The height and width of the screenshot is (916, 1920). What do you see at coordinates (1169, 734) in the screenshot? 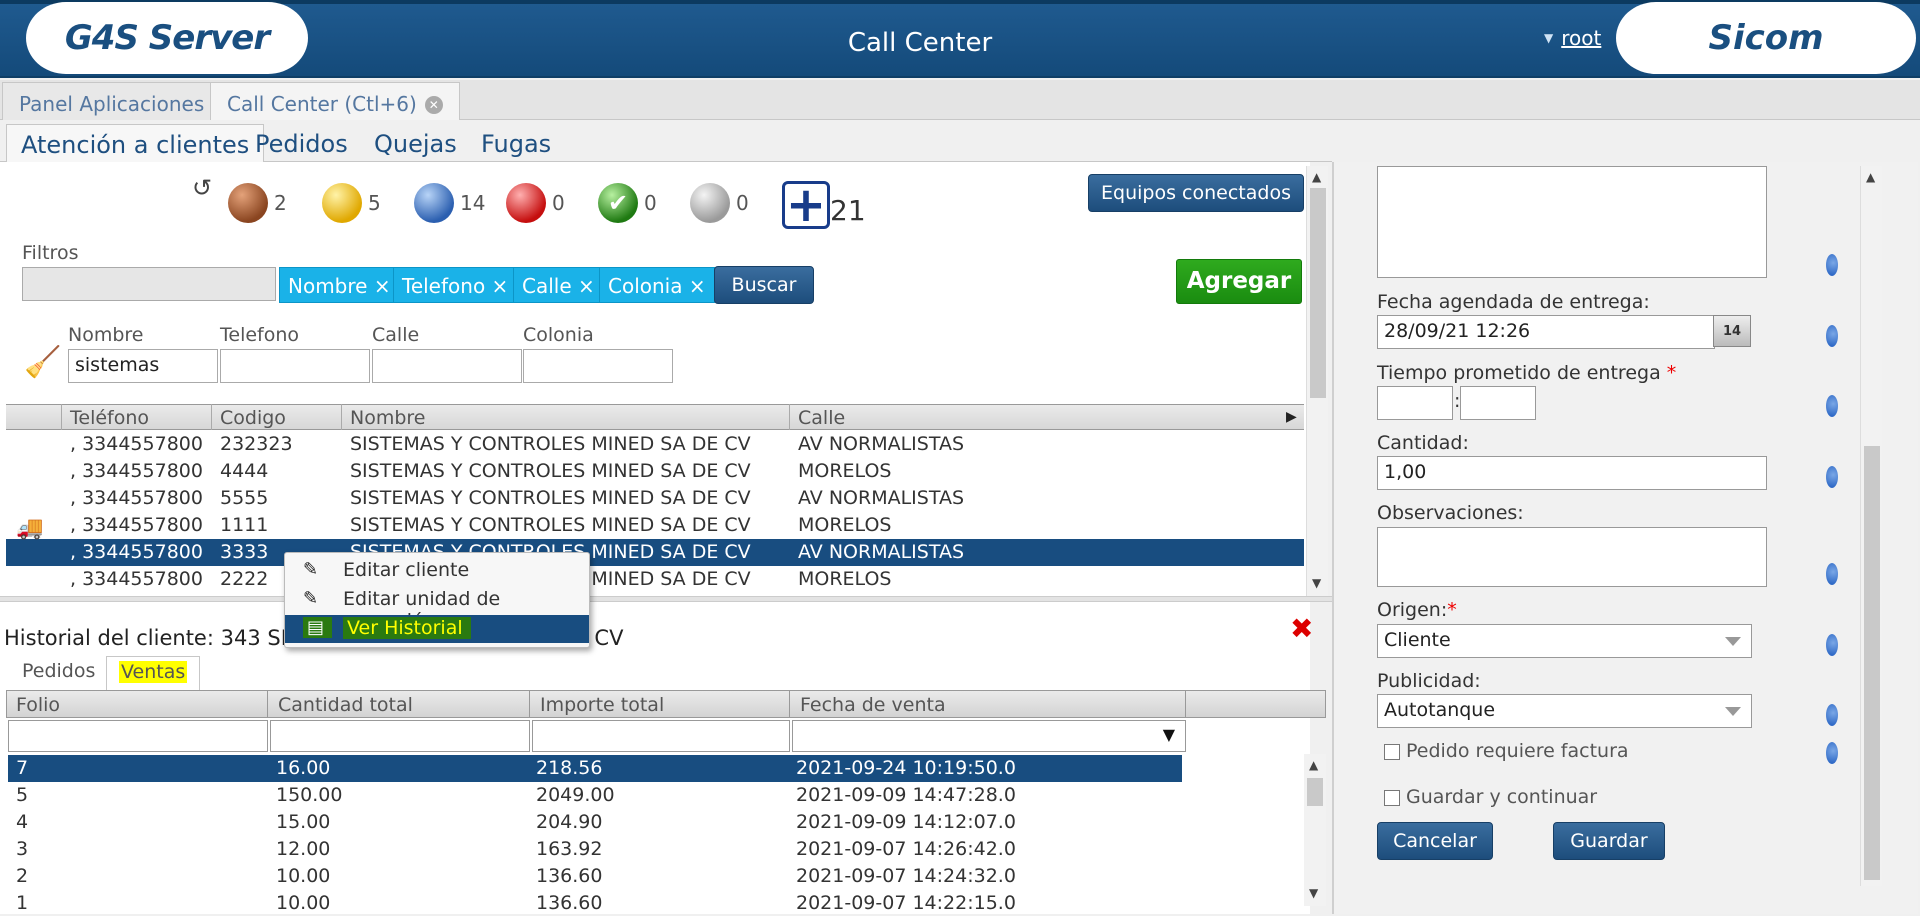
I see `filter-dropdown-icon: ▼` at bounding box center [1169, 734].